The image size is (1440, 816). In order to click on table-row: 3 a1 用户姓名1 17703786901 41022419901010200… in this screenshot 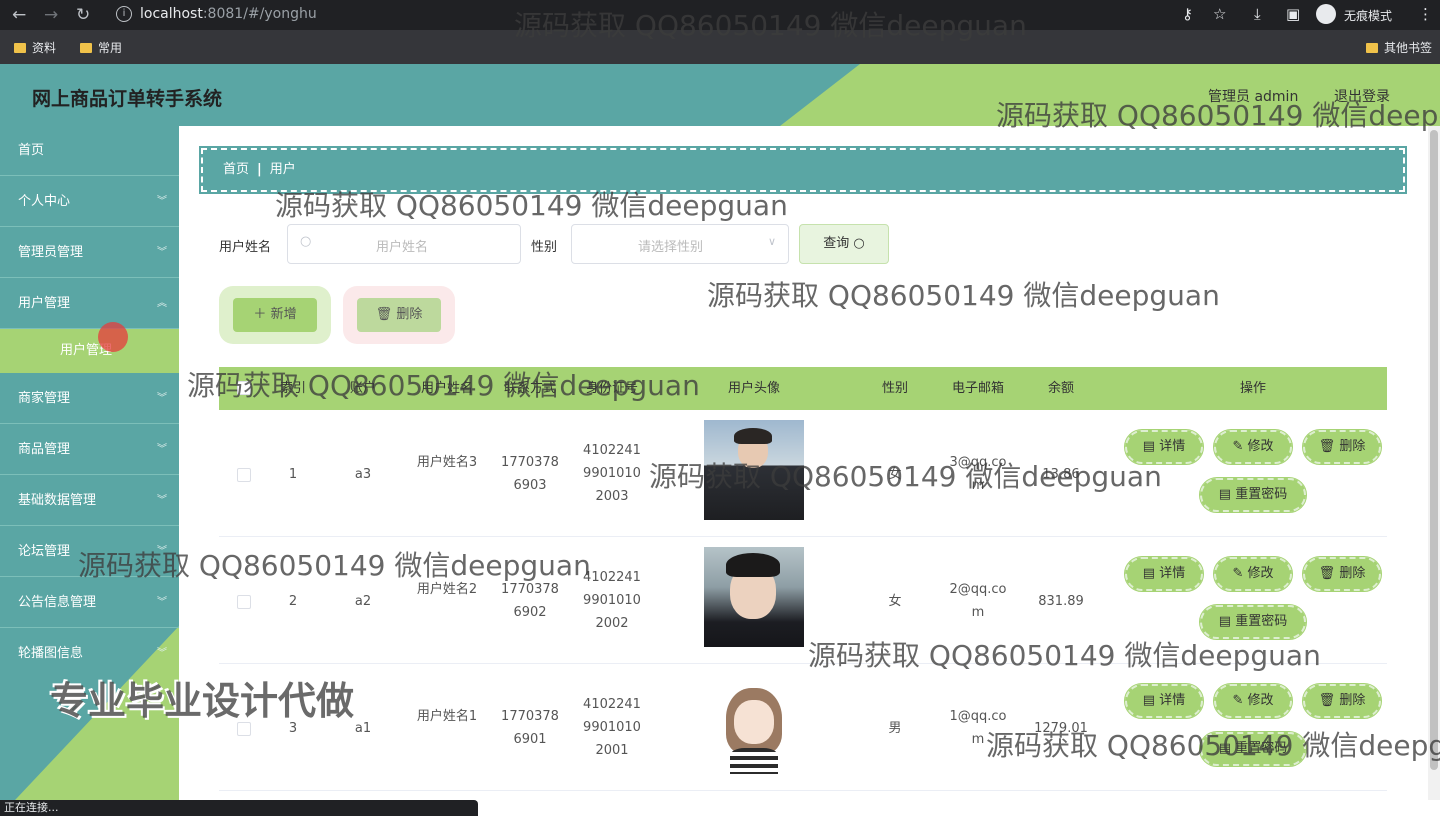, I will do `click(803, 727)`.